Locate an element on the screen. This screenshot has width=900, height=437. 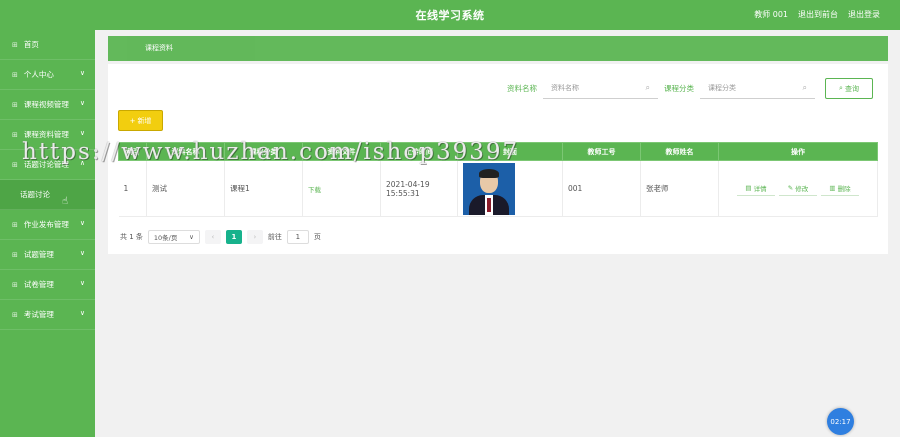
page-size-value: 10条/页 is located at coordinates (165, 238).